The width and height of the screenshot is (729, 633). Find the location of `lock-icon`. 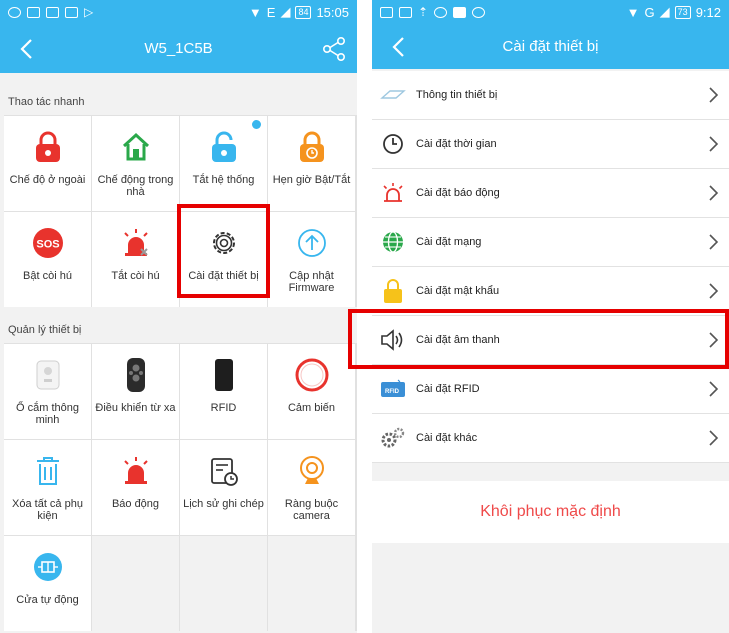

lock-icon is located at coordinates (393, 291).